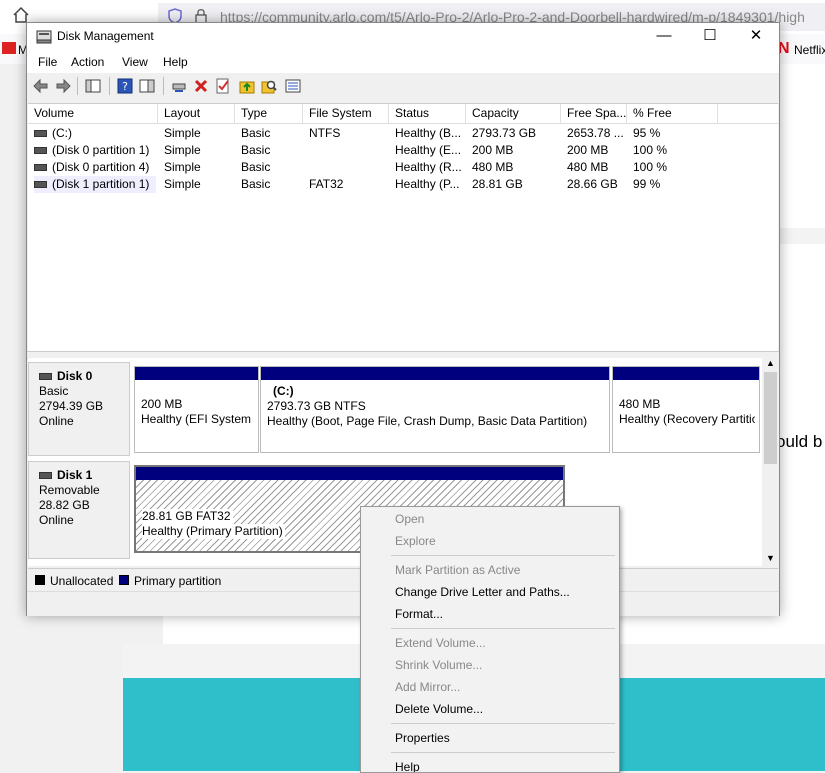 The height and width of the screenshot is (773, 825). What do you see at coordinates (147, 86) in the screenshot?
I see `properties-pane-icon` at bounding box center [147, 86].